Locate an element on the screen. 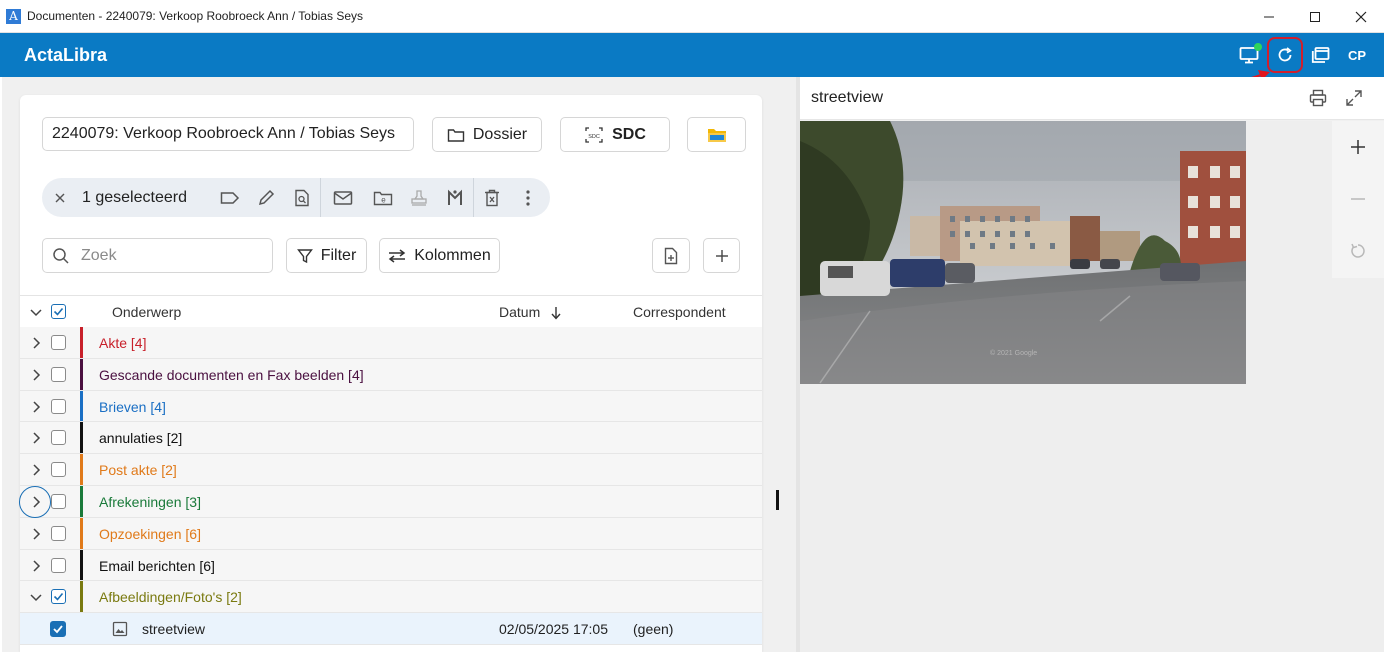 The width and height of the screenshot is (1384, 652). close-icon is located at coordinates (1361, 16).